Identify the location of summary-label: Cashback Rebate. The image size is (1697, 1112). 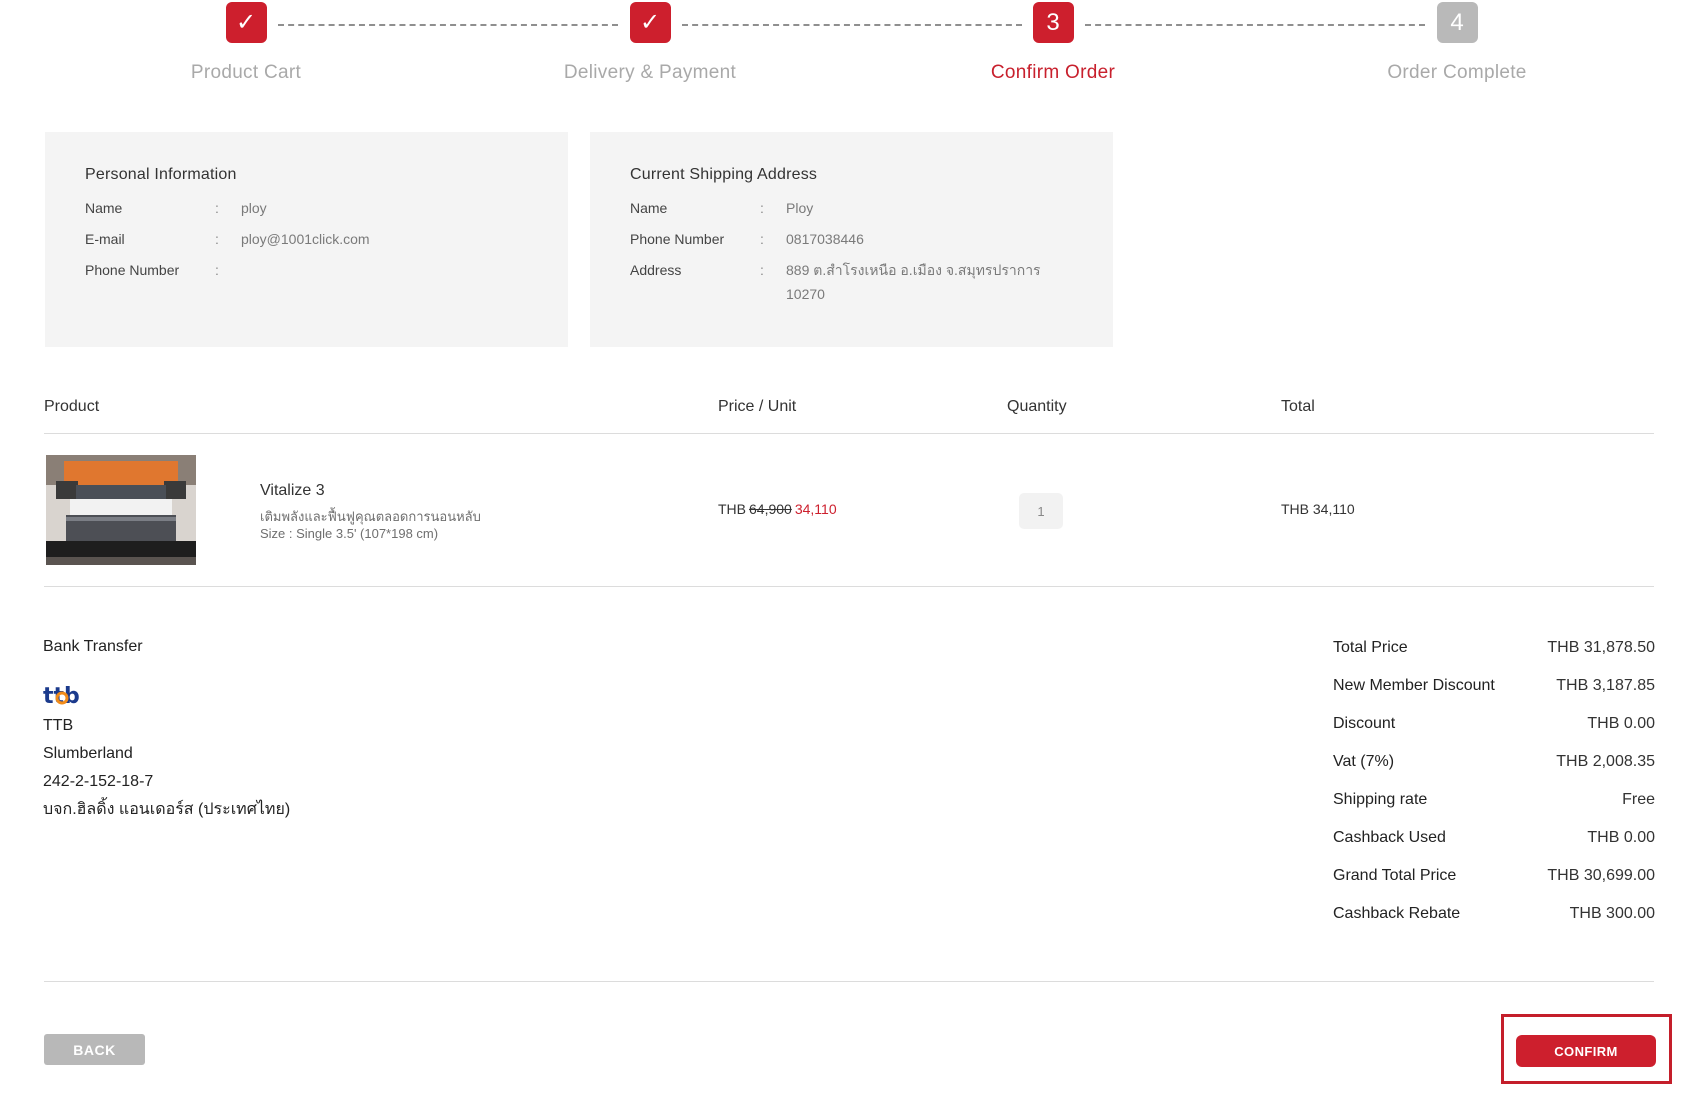
(1397, 913).